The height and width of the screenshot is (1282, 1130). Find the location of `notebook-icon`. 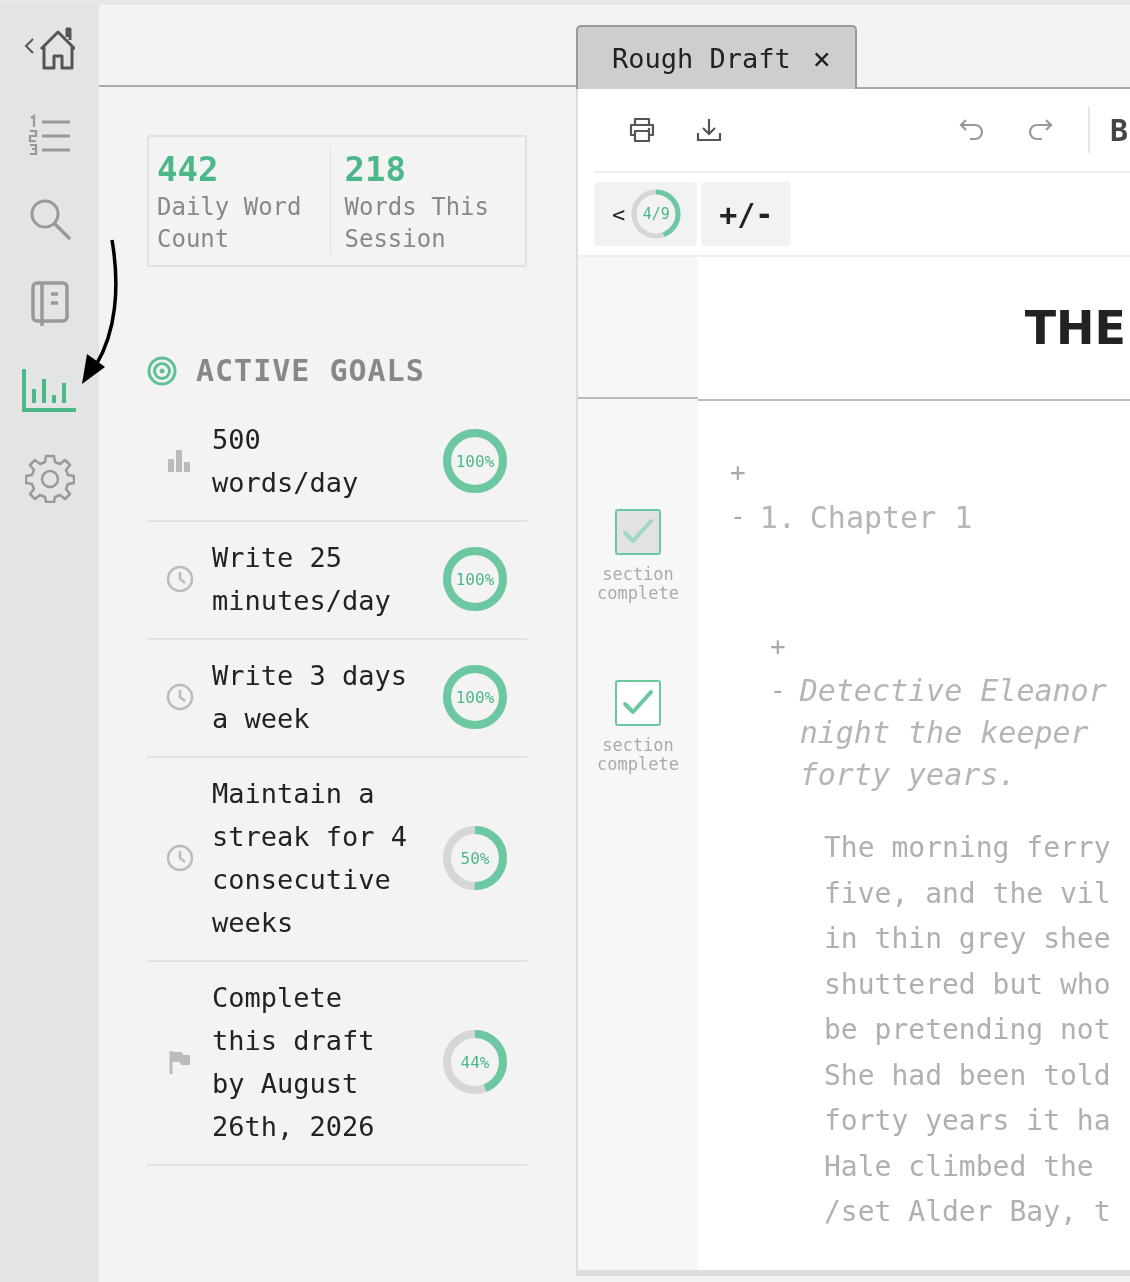

notebook-icon is located at coordinates (49, 304).